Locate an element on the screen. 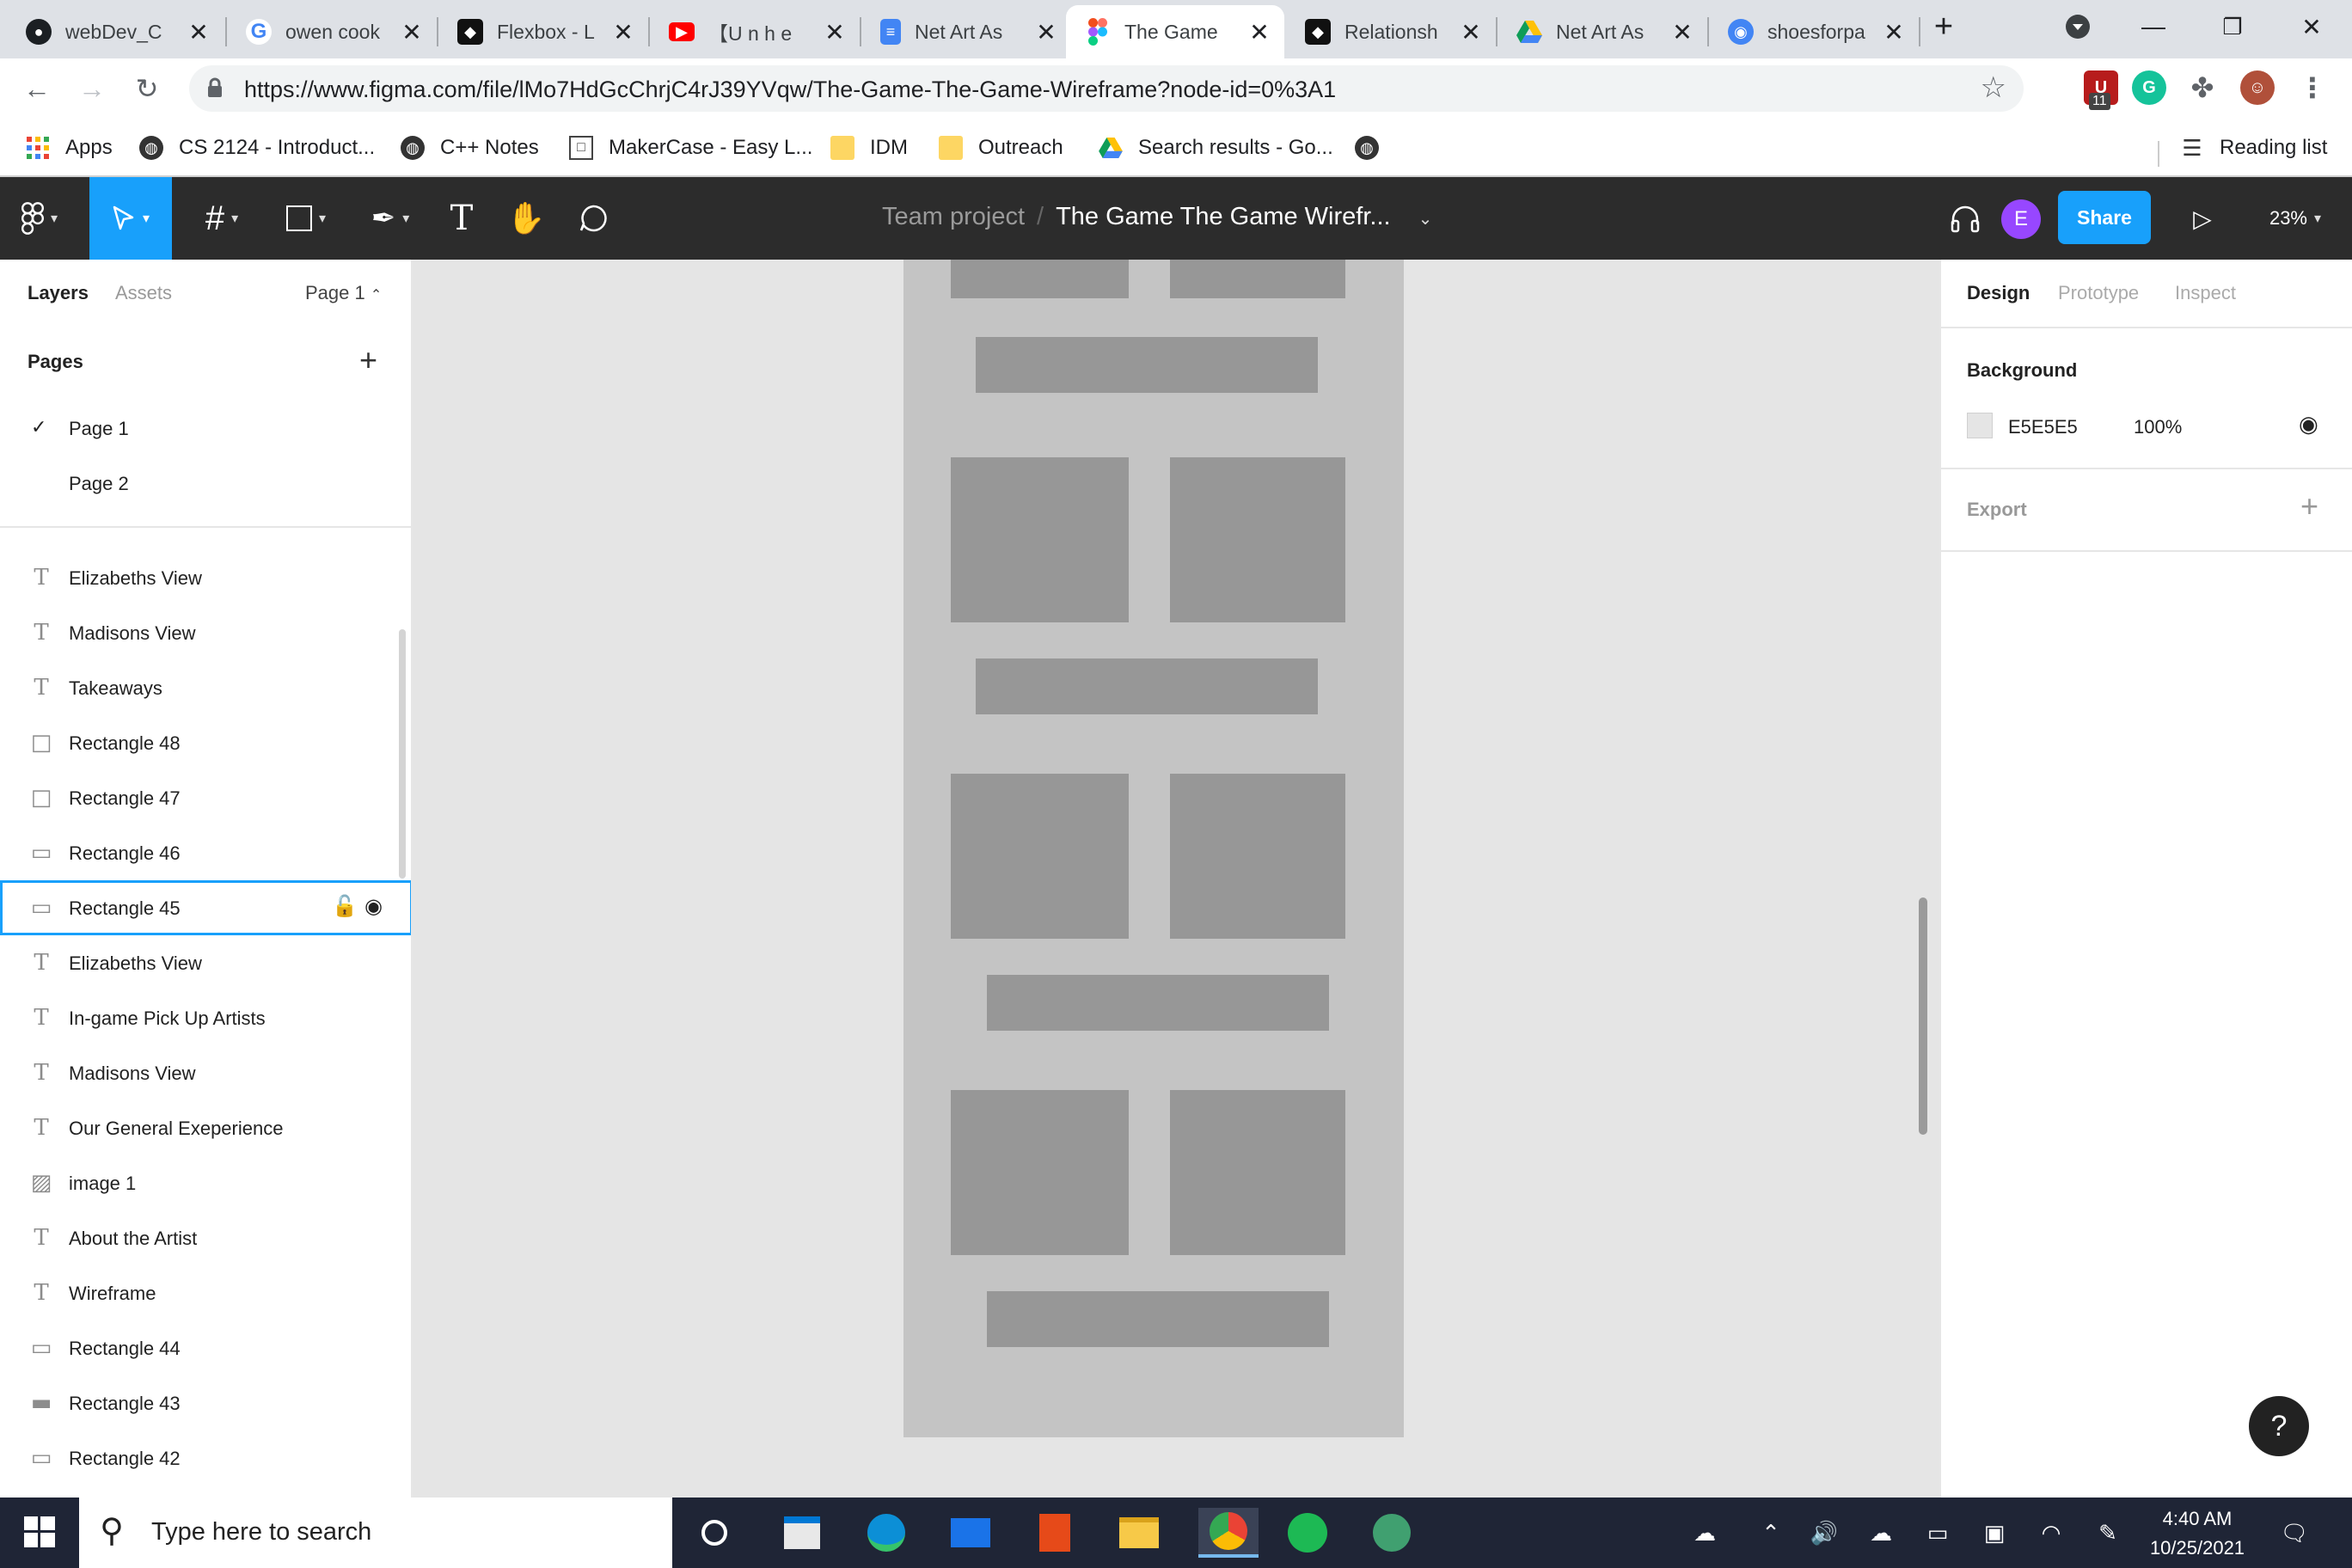  audio-chat-button is located at coordinates (1965, 218).